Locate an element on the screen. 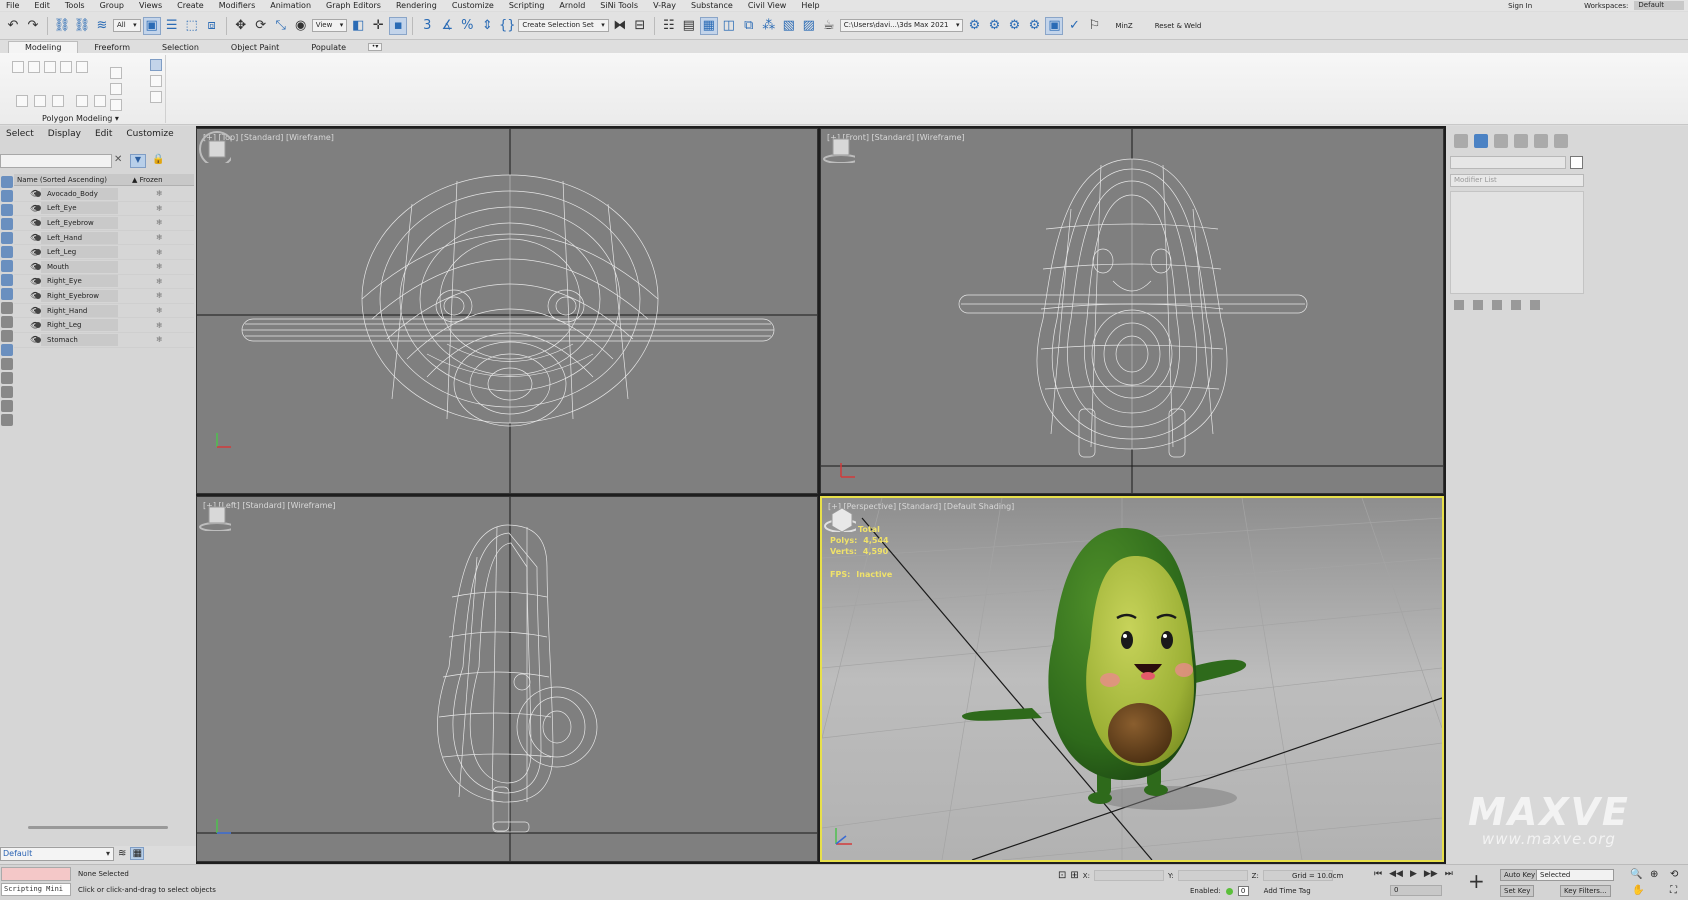 The width and height of the screenshot is (1688, 900). list-item: 👁Right_Eye ❄ is located at coordinates (104, 282).